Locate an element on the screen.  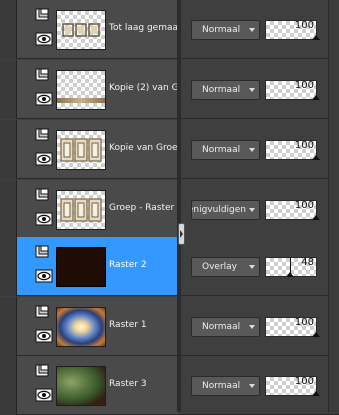
layer-properties: Vermenigvuldigen 100 is located at coordinates (259, 209).